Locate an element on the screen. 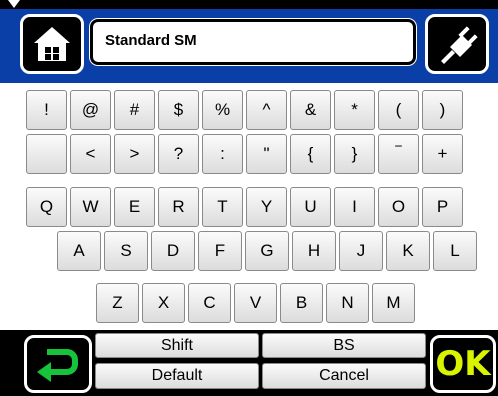  key: ^ is located at coordinates (266, 110).